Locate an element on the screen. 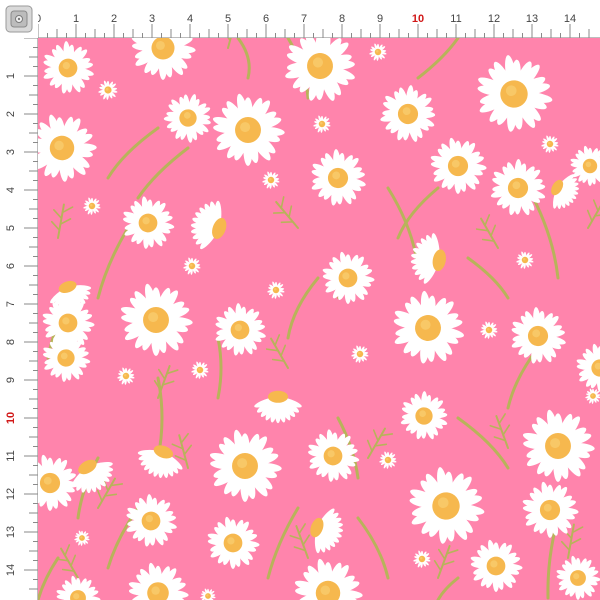 The width and height of the screenshot is (600, 600). ruler-left-label: 8 is located at coordinates (11, 342).